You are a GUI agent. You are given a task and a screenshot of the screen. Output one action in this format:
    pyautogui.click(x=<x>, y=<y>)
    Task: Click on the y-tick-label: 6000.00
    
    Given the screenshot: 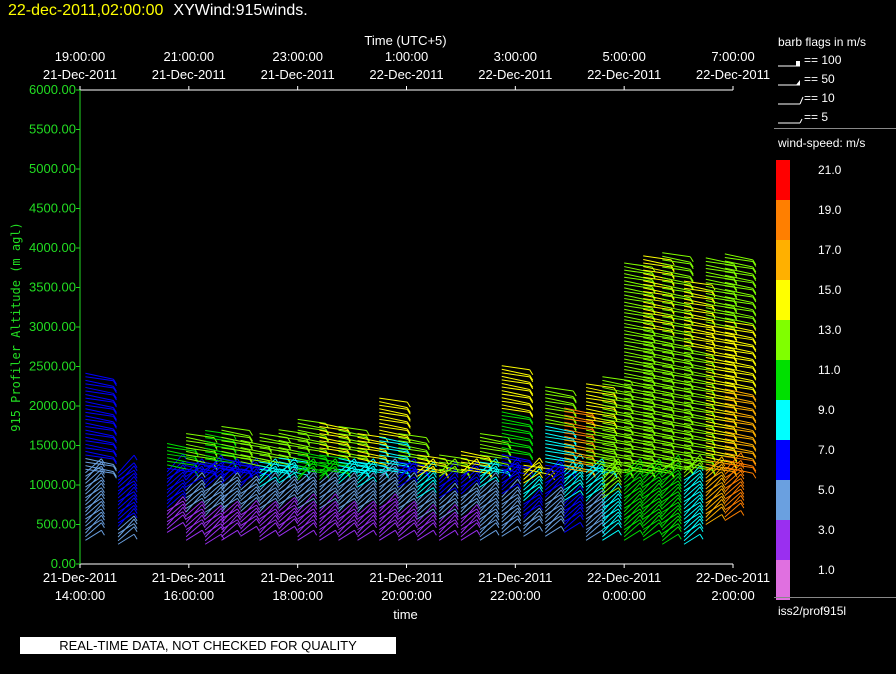 What is the action you would take?
    pyautogui.click(x=52, y=89)
    